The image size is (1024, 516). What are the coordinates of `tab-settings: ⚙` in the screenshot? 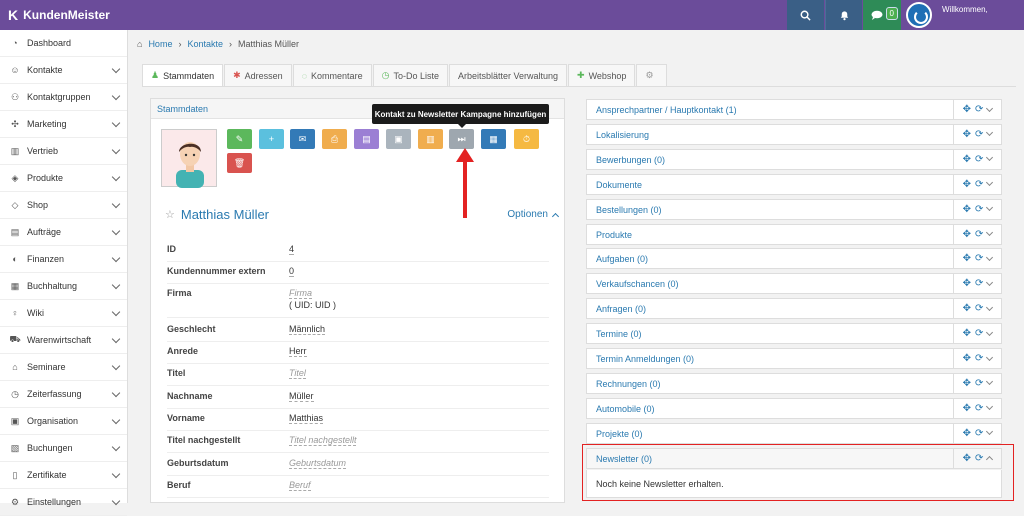 It's located at (651, 75).